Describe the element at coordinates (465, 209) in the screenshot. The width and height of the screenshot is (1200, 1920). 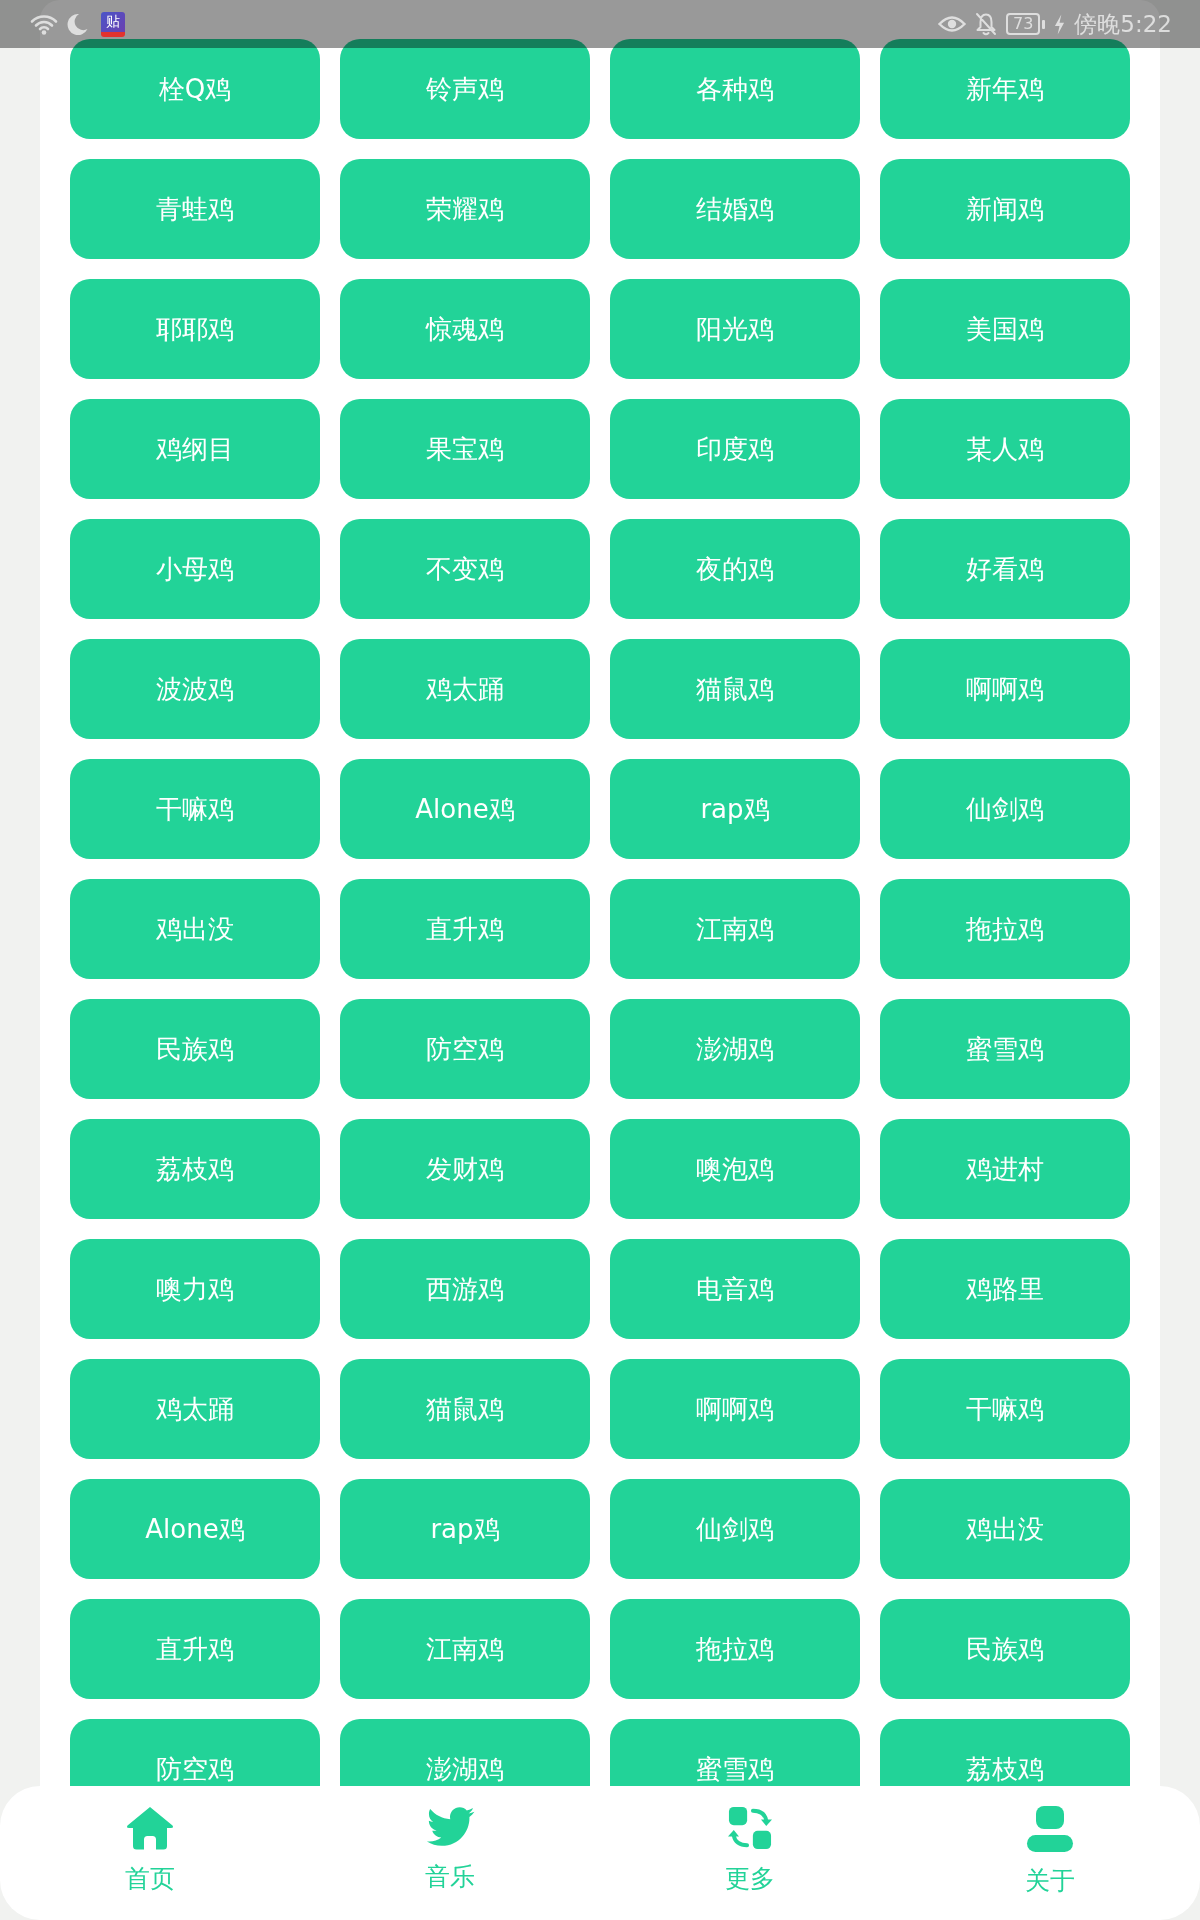
I see `sound-button: 荣耀鸡` at that location.